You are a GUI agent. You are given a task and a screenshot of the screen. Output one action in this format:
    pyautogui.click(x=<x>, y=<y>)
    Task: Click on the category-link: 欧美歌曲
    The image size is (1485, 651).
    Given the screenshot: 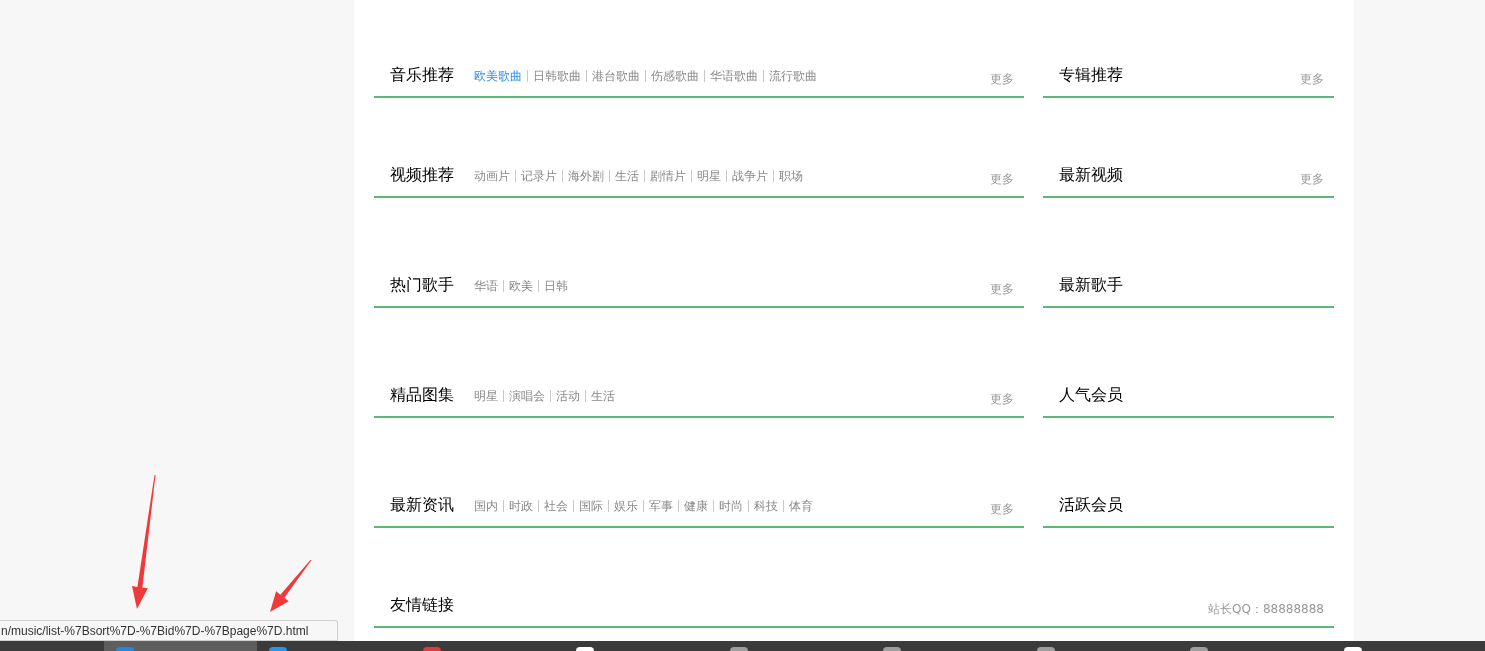 What is the action you would take?
    pyautogui.click(x=498, y=76)
    